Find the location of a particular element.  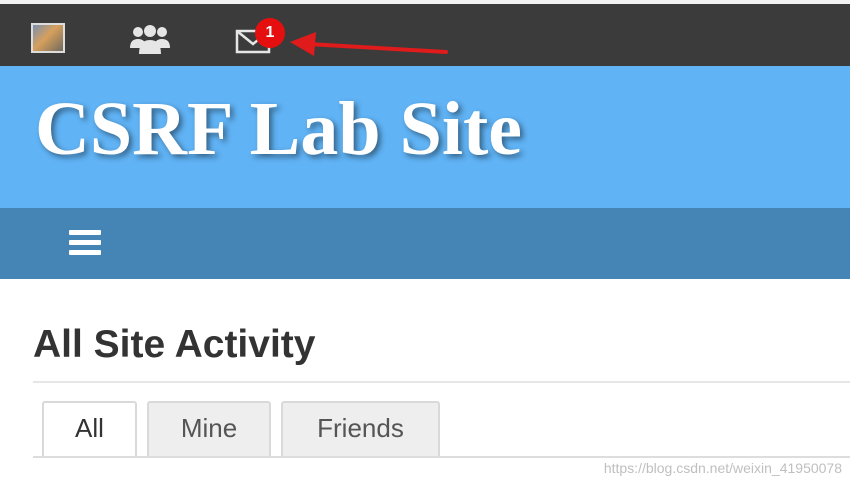

tab-mine: Mine is located at coordinates (209, 428).